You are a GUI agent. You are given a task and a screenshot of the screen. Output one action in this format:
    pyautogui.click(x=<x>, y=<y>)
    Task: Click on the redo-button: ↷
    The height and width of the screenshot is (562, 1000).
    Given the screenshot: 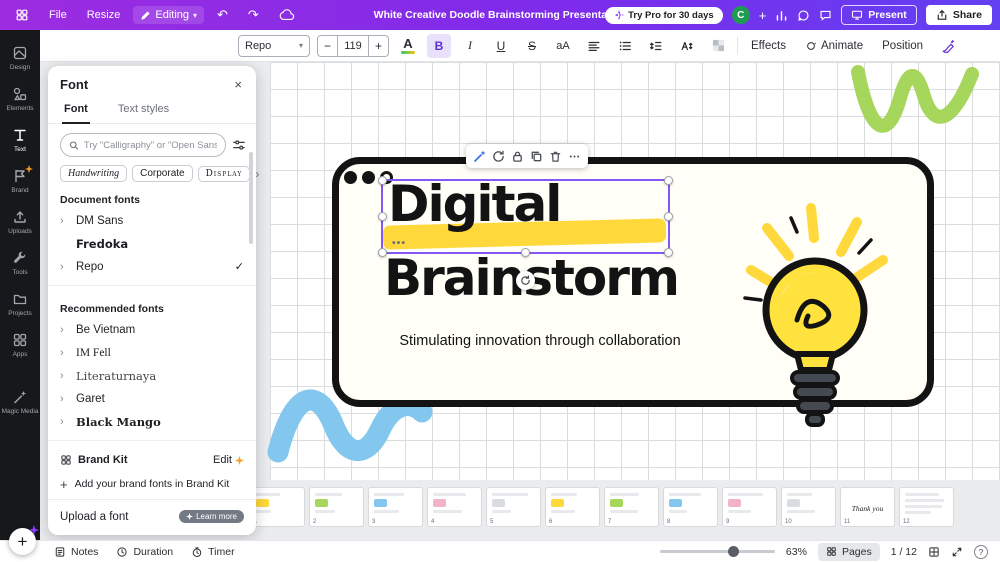 What is the action you would take?
    pyautogui.click(x=253, y=15)
    